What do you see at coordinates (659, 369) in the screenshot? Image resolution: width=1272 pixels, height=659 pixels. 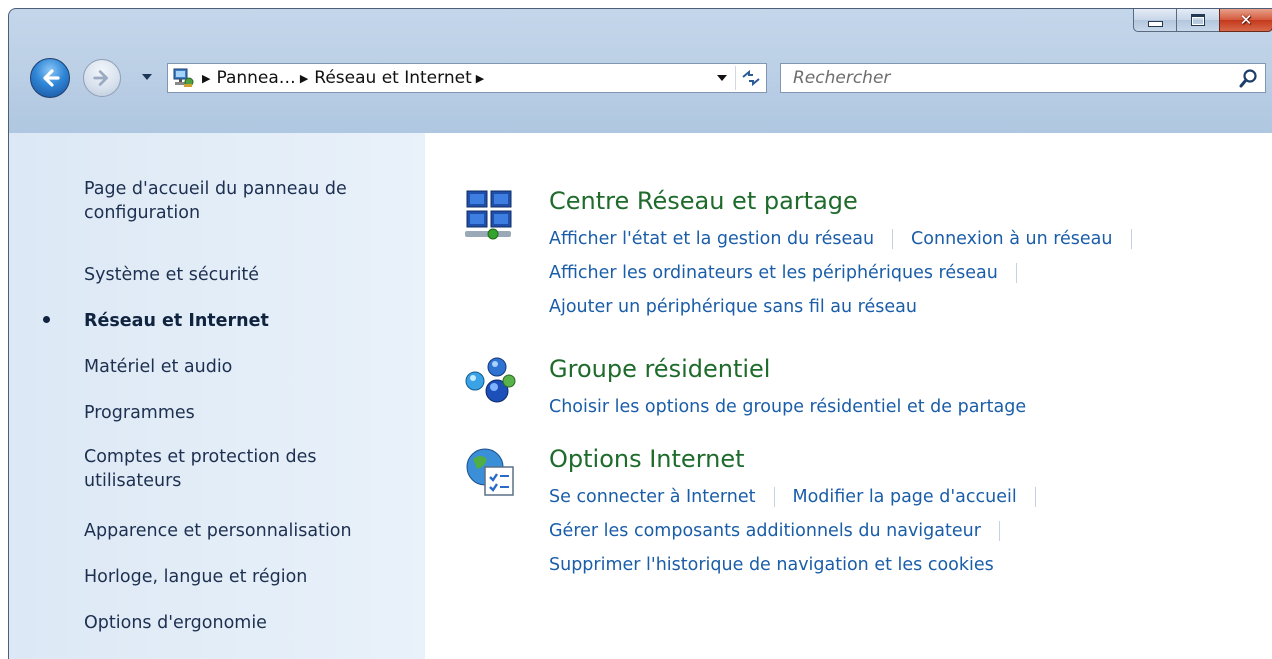 I see `section-title-homegroup: Groupe résidentiel` at bounding box center [659, 369].